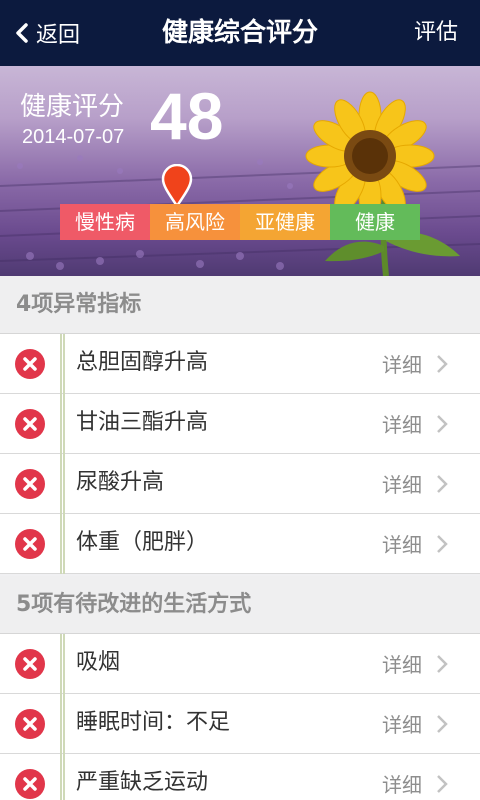  Describe the element at coordinates (142, 362) in the screenshot. I see `item-label: 总胆固醇升高` at that location.